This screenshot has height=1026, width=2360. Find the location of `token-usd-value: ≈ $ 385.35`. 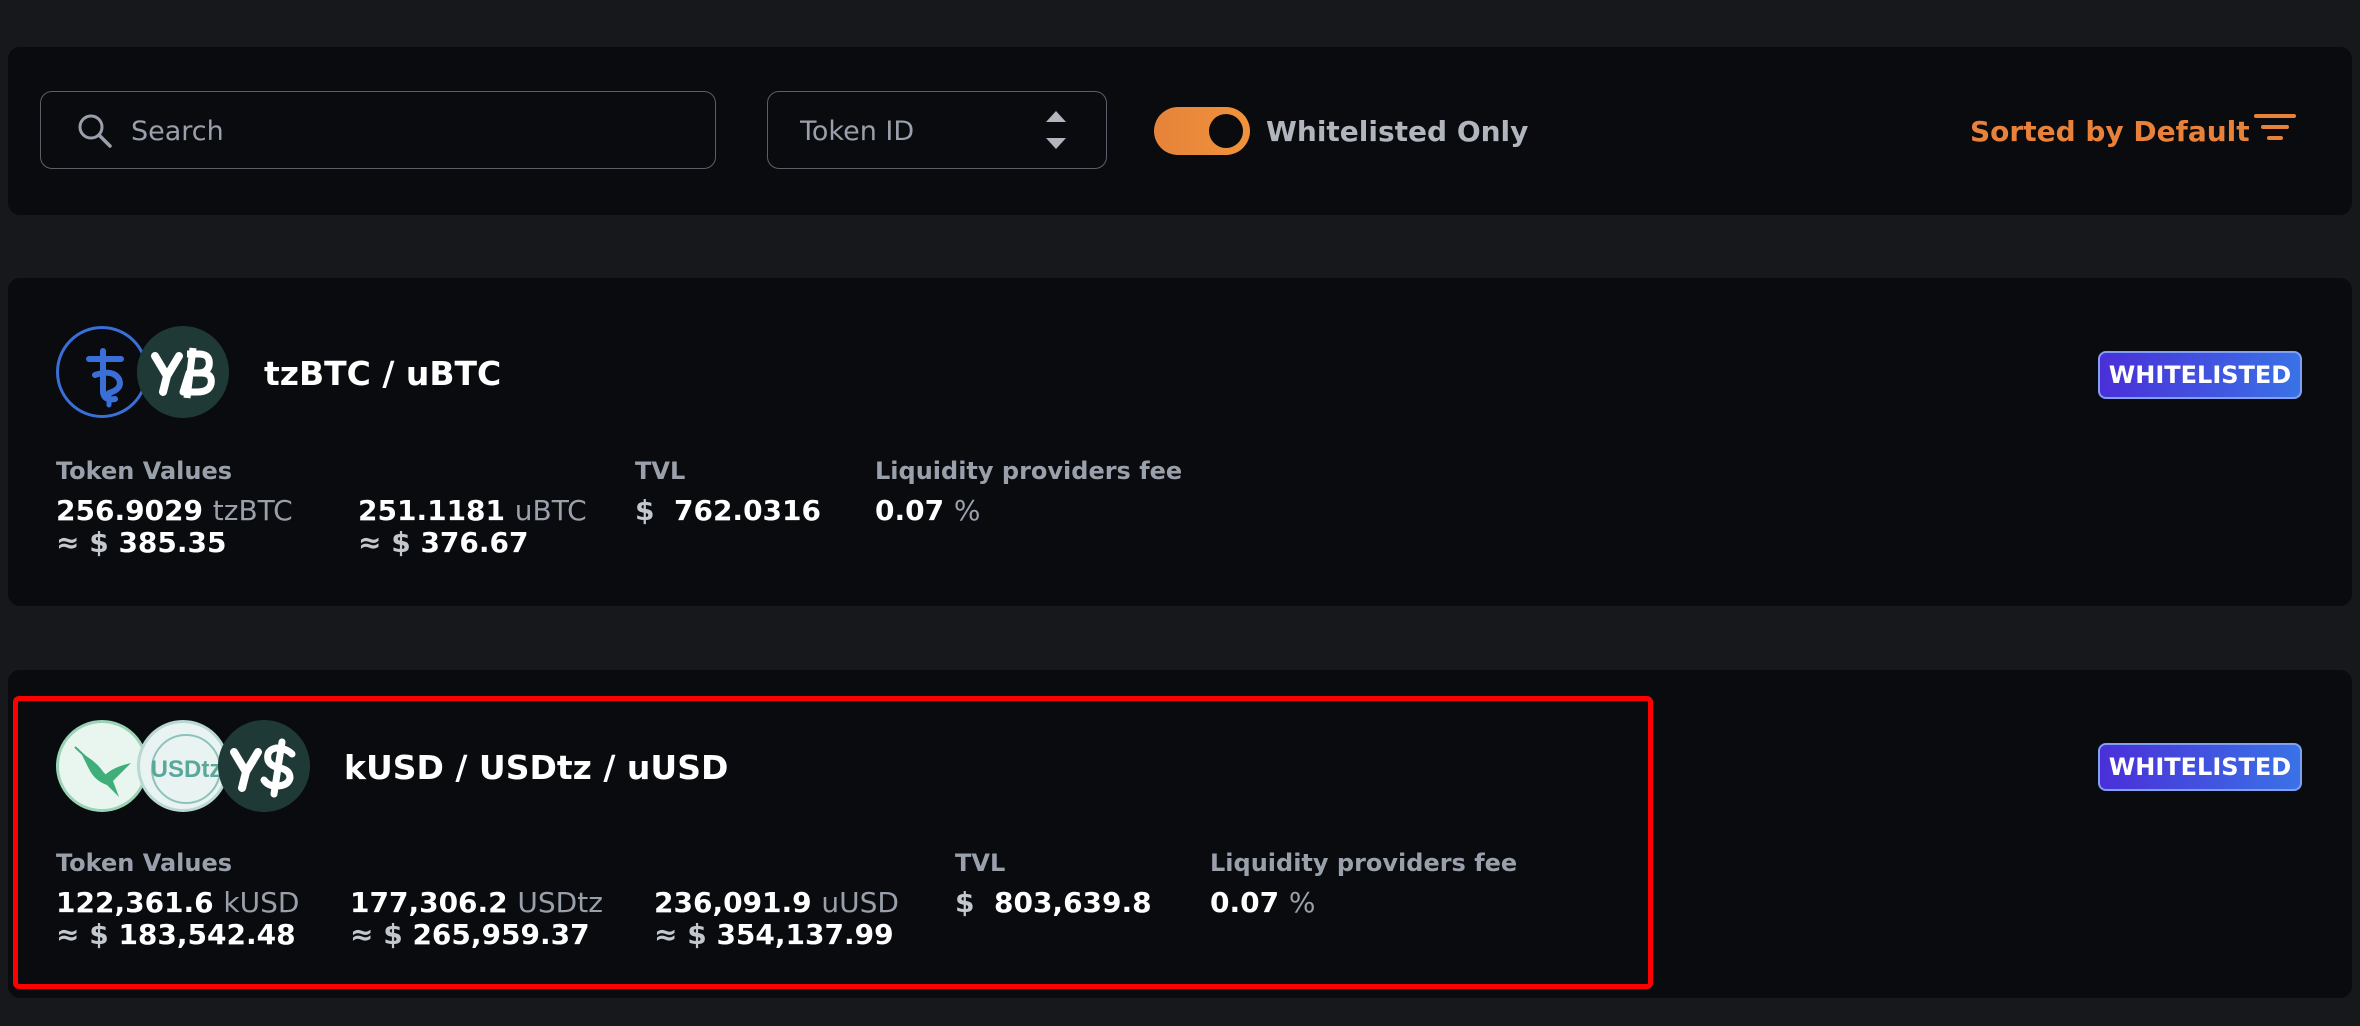

token-usd-value: ≈ $ 385.35 is located at coordinates (141, 542).